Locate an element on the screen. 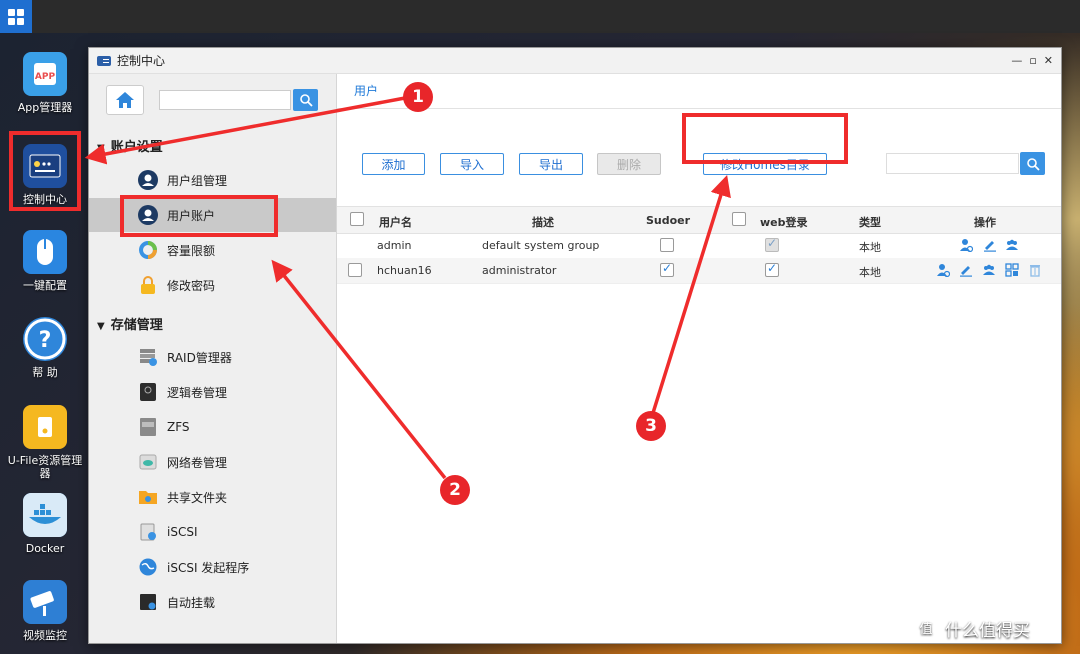 This screenshot has width=1080, height=654. step-marker-2: 2 is located at coordinates (455, 490).